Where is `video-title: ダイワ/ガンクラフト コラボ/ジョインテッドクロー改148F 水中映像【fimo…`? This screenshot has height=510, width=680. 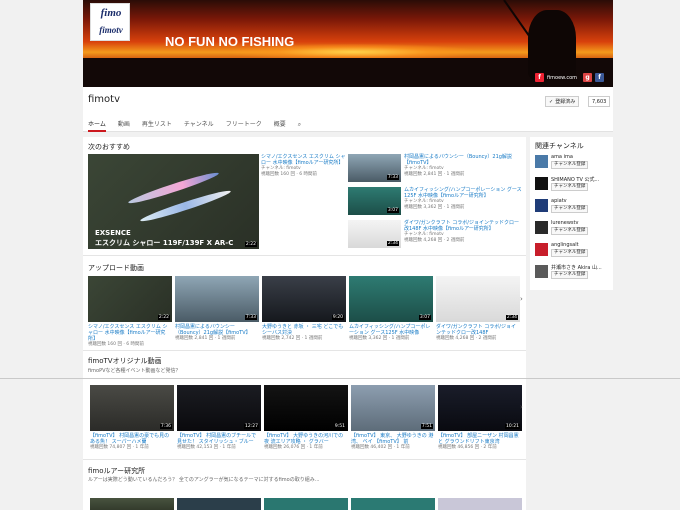 video-title: ダイワ/ガンクラフト コラボ/ジョインテッドクロー改148F 水中映像【fimo… is located at coordinates (463, 226).